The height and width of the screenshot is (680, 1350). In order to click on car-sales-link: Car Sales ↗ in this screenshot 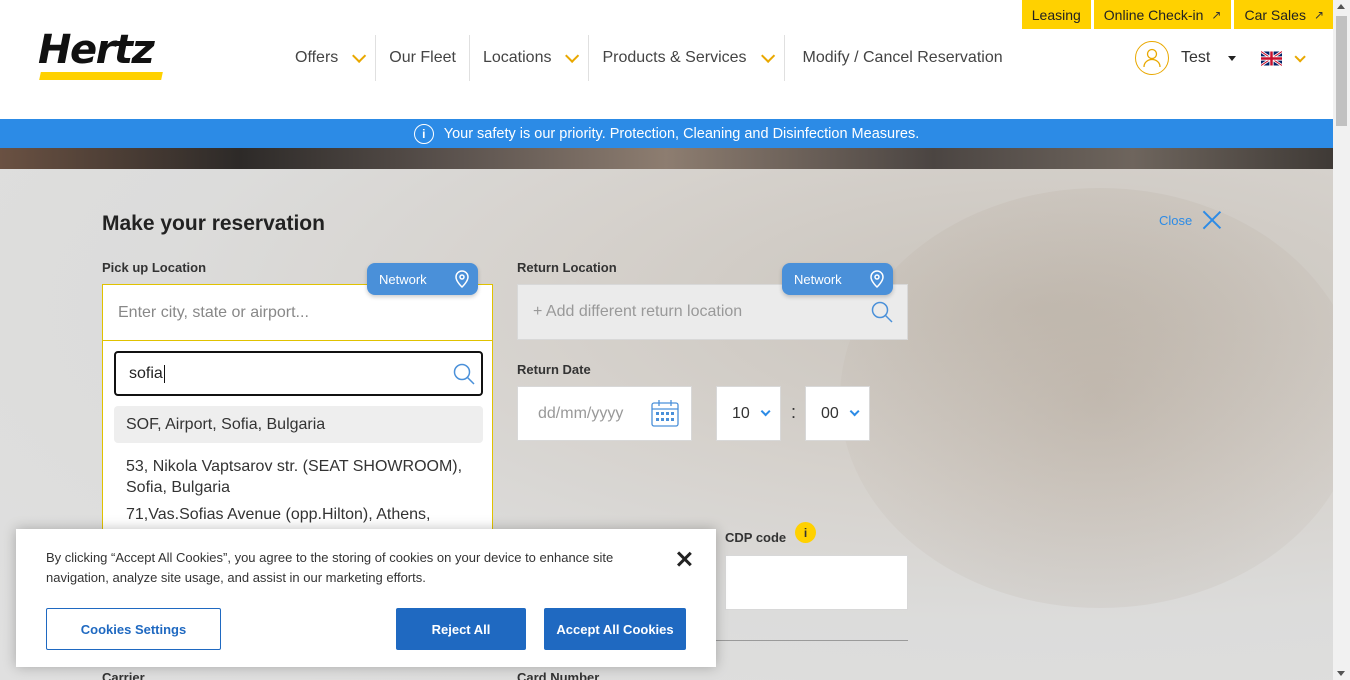, I will do `click(1284, 14)`.